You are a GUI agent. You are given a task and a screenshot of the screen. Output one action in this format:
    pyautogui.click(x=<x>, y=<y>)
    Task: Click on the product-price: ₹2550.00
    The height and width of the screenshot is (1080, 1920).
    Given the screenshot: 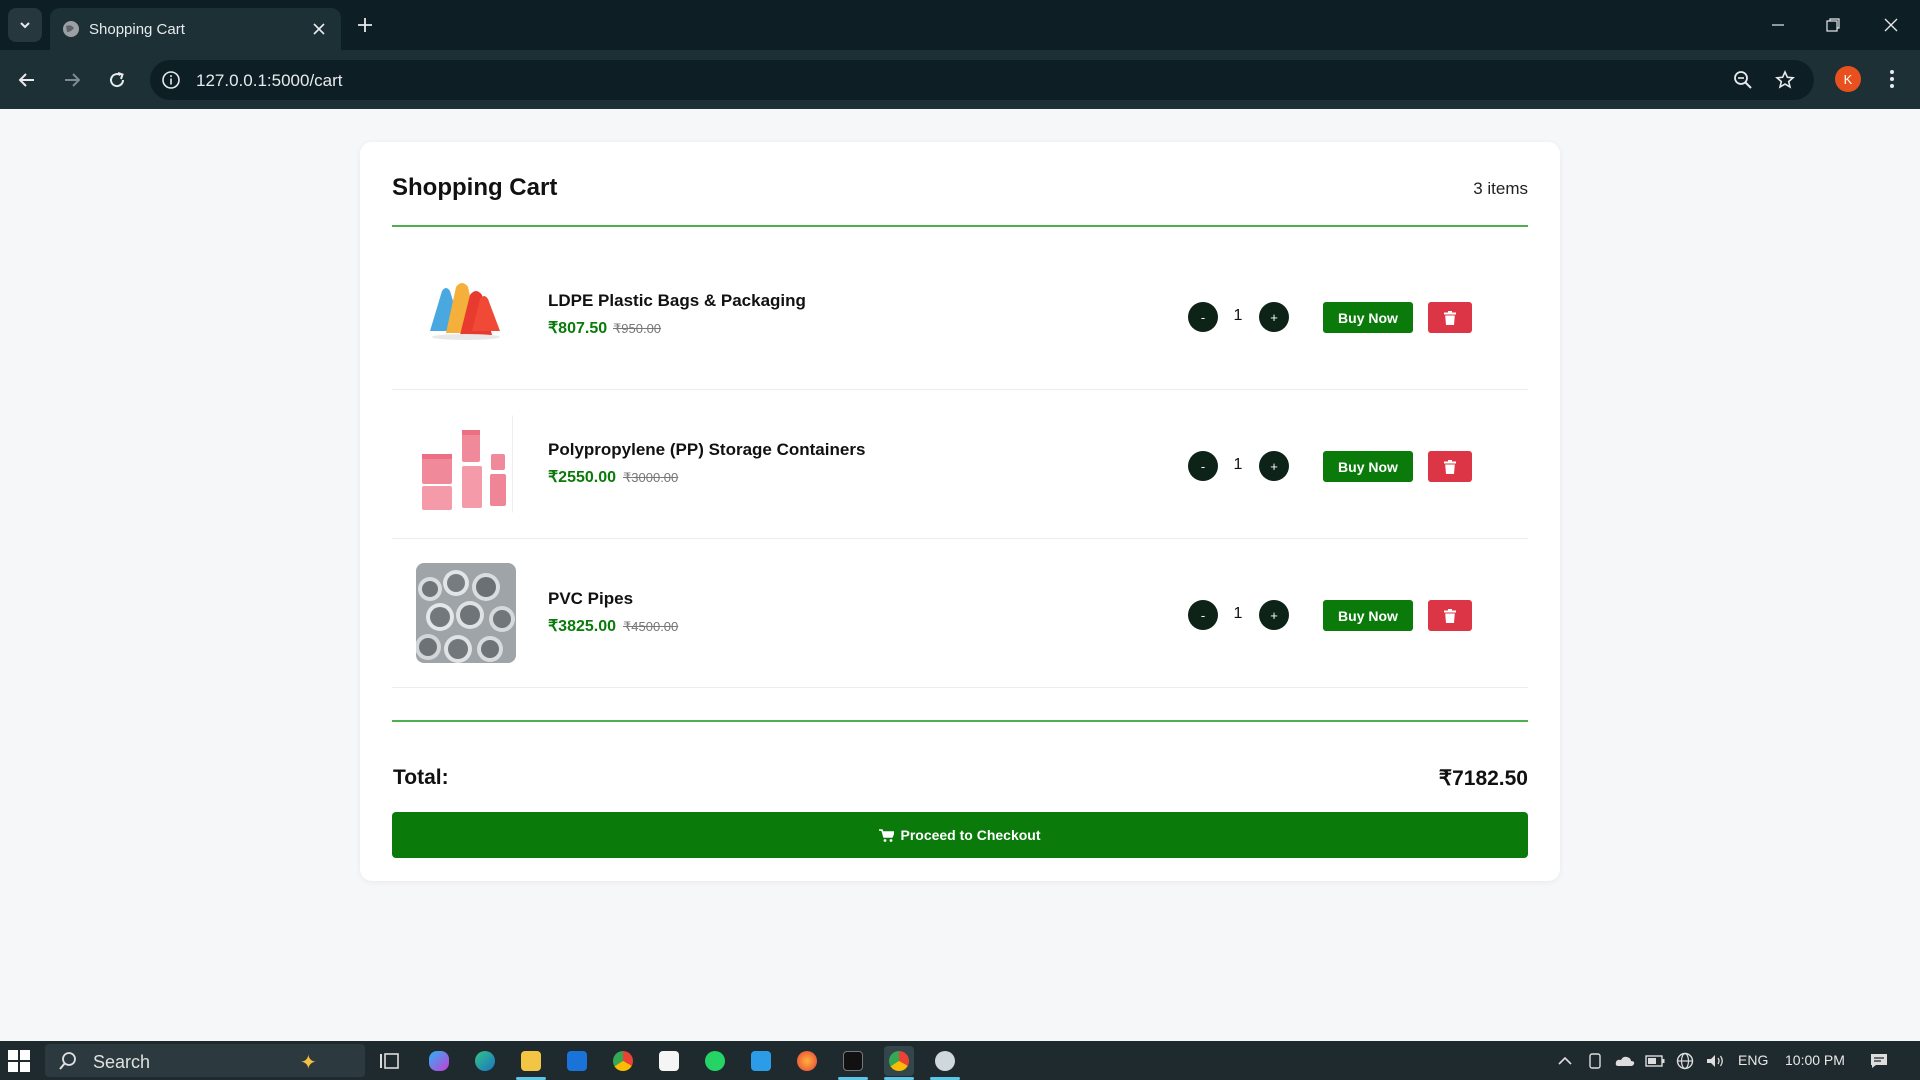 What is the action you would take?
    pyautogui.click(x=582, y=477)
    